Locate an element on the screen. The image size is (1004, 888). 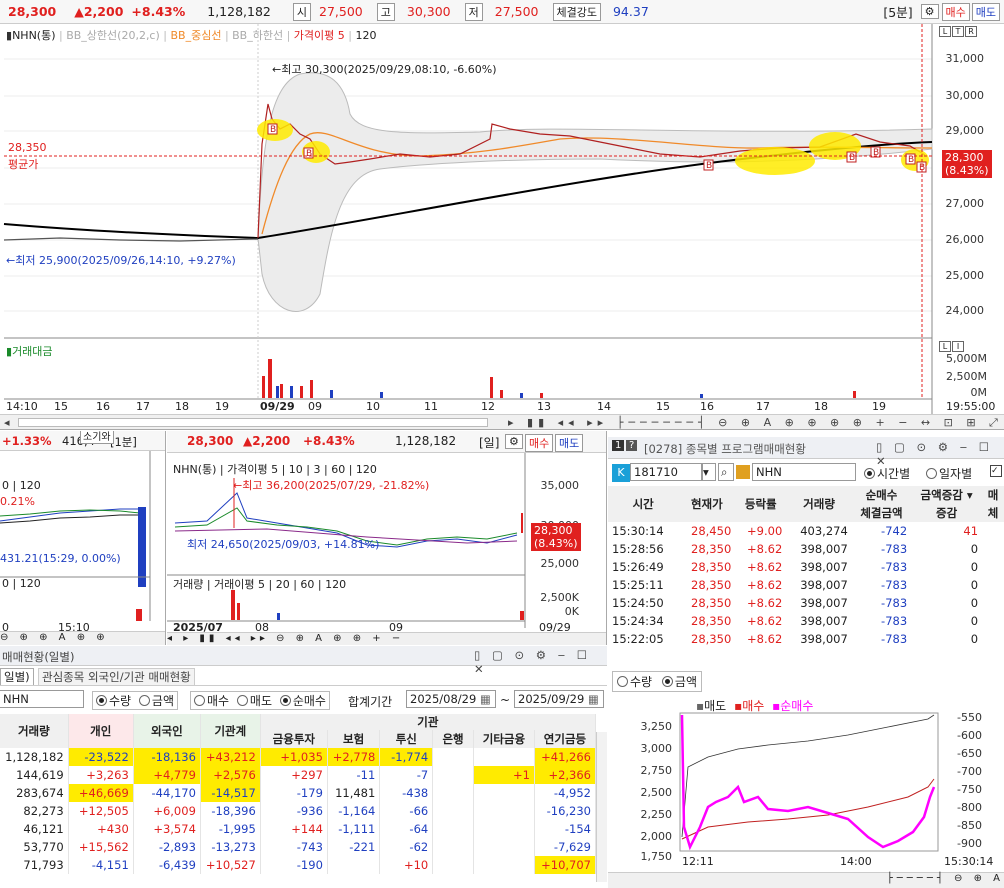
radio-time: 시간별 is located at coordinates (887, 473).